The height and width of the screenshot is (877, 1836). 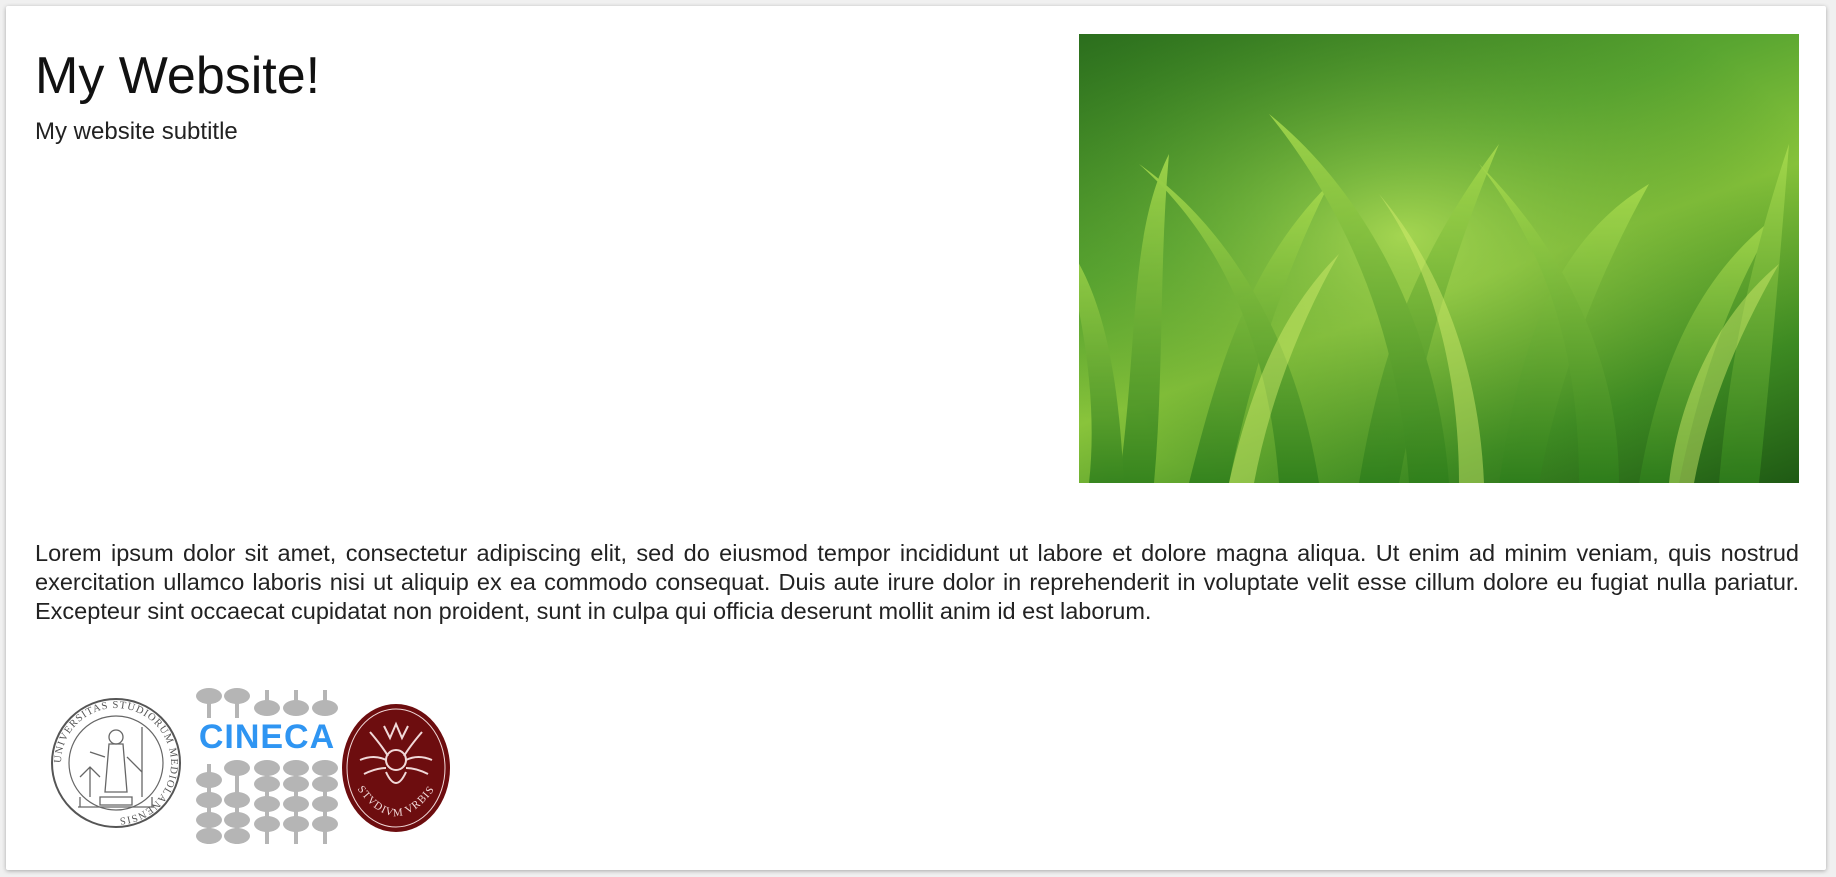 I want to click on page-subtitle: My website subtitle, so click(x=136, y=131).